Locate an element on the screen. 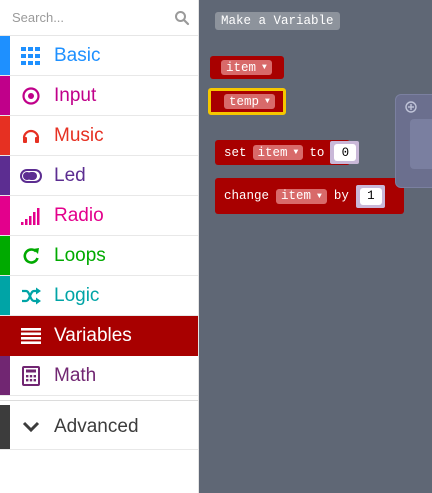  category-radio: Radio is located at coordinates (99, 216).